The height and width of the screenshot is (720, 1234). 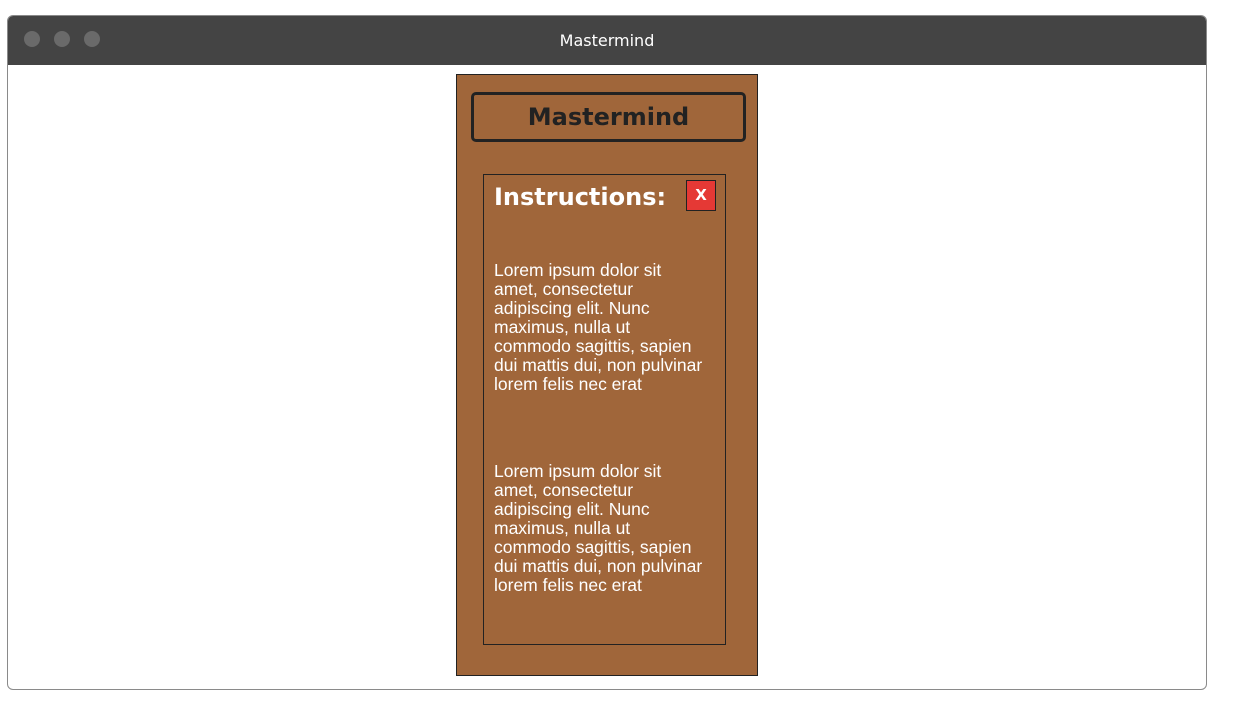 What do you see at coordinates (580, 197) in the screenshot?
I see `instructions-heading: Instructions:` at bounding box center [580, 197].